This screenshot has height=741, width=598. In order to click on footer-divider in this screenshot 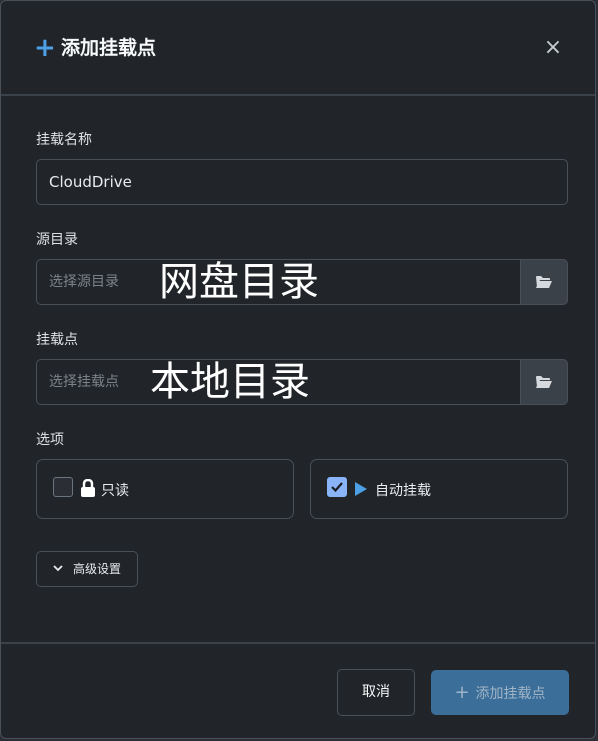, I will do `click(298, 643)`.